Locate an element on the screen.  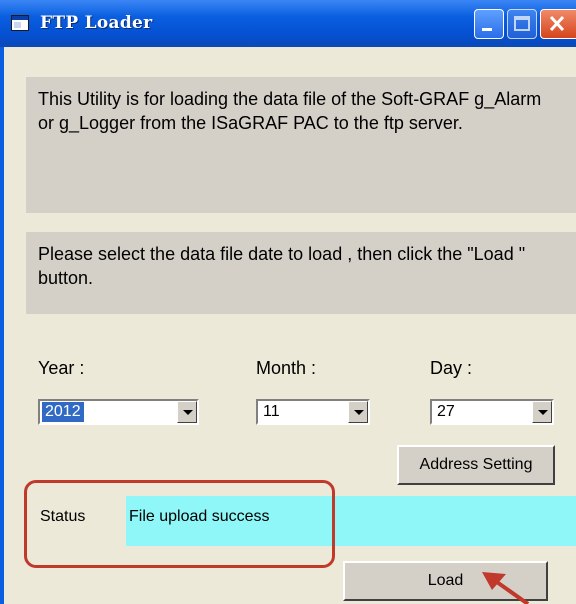
day-select-value: 27 is located at coordinates (446, 411).